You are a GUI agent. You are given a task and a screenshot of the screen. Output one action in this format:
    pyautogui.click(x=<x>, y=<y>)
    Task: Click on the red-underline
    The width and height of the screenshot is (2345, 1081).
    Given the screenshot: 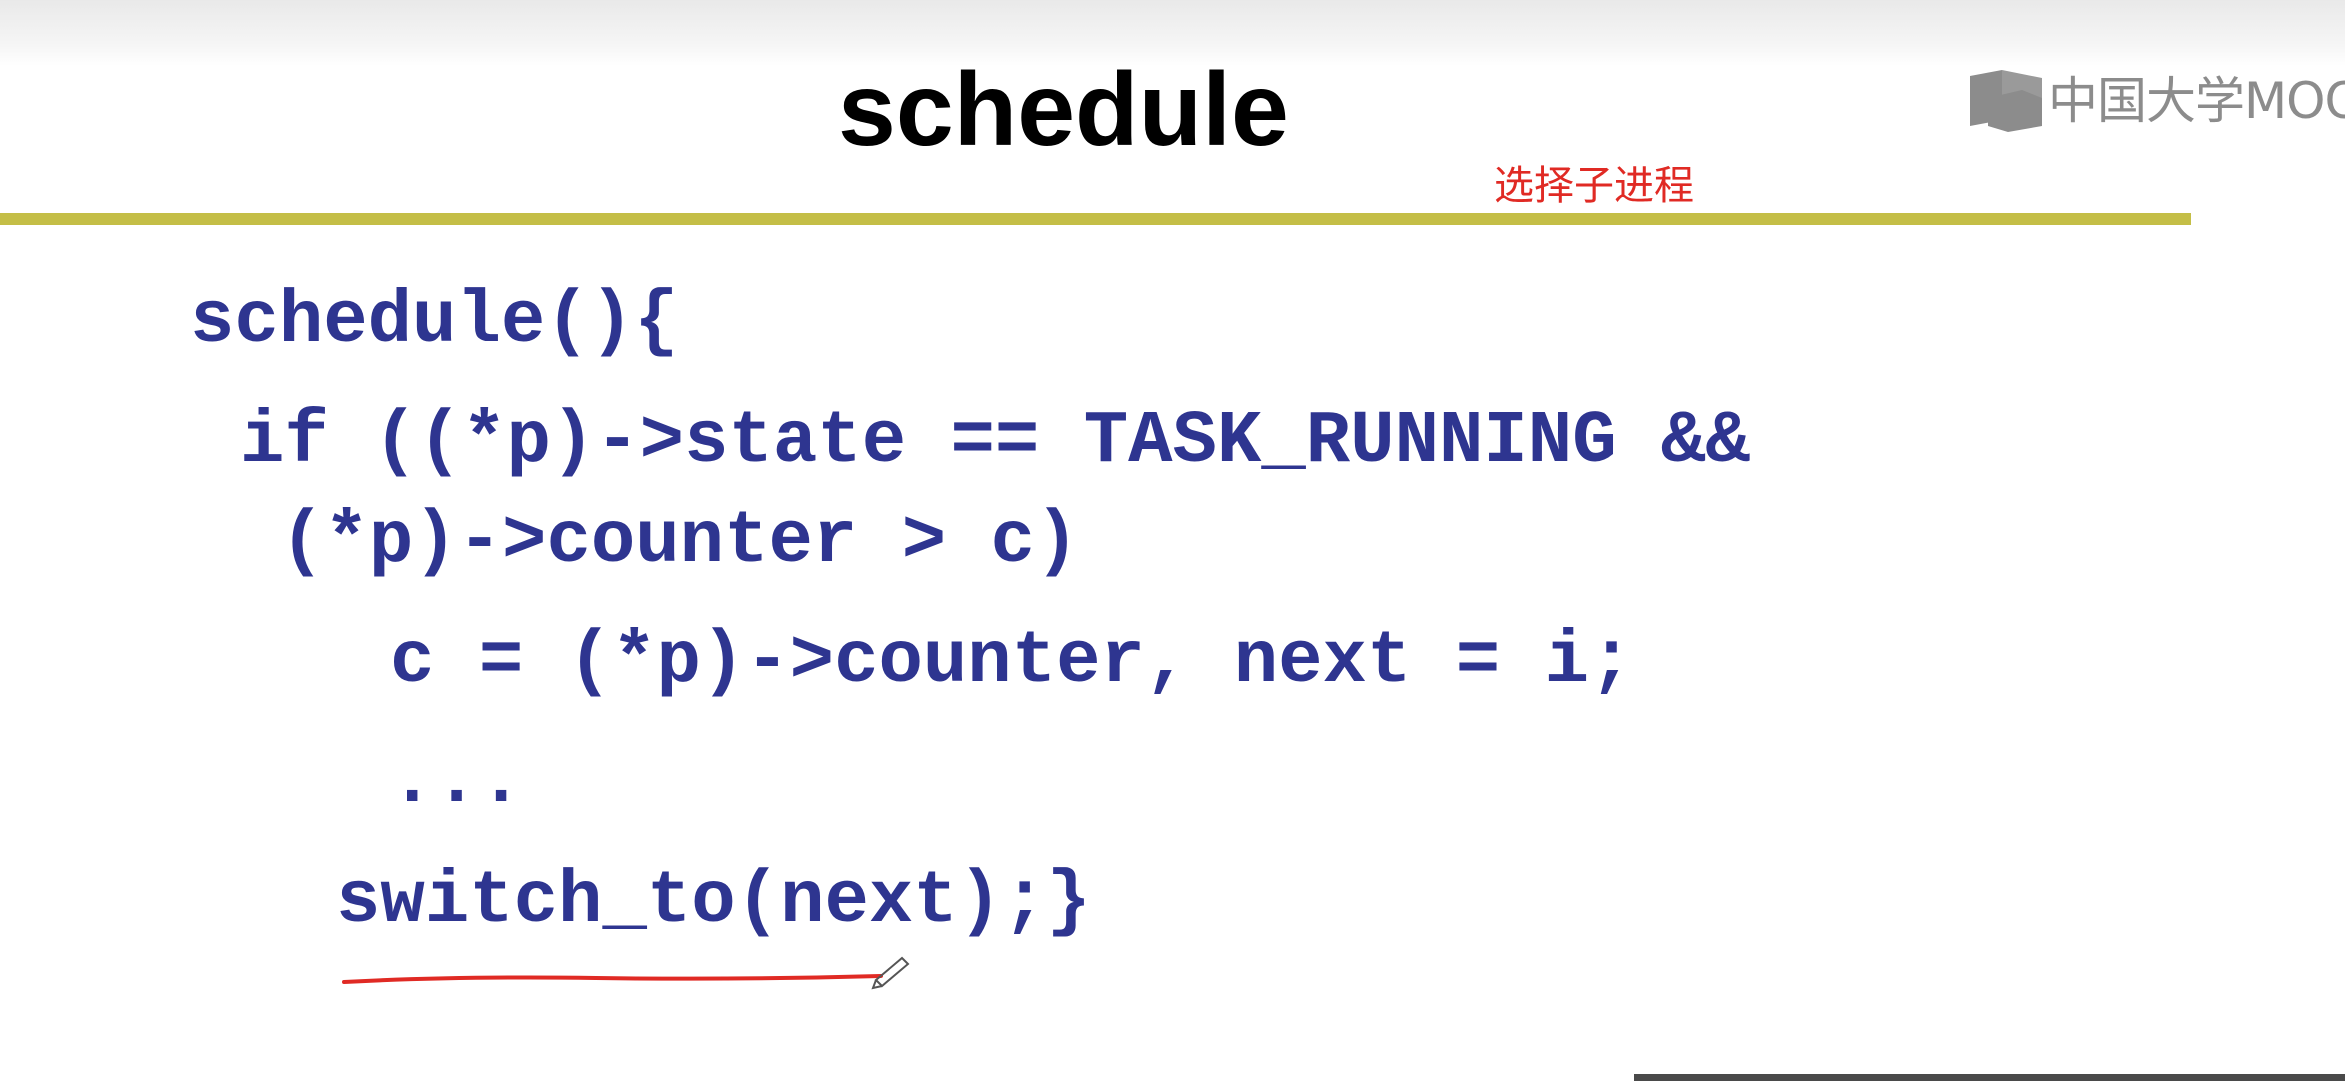 What is the action you would take?
    pyautogui.click(x=626, y=973)
    